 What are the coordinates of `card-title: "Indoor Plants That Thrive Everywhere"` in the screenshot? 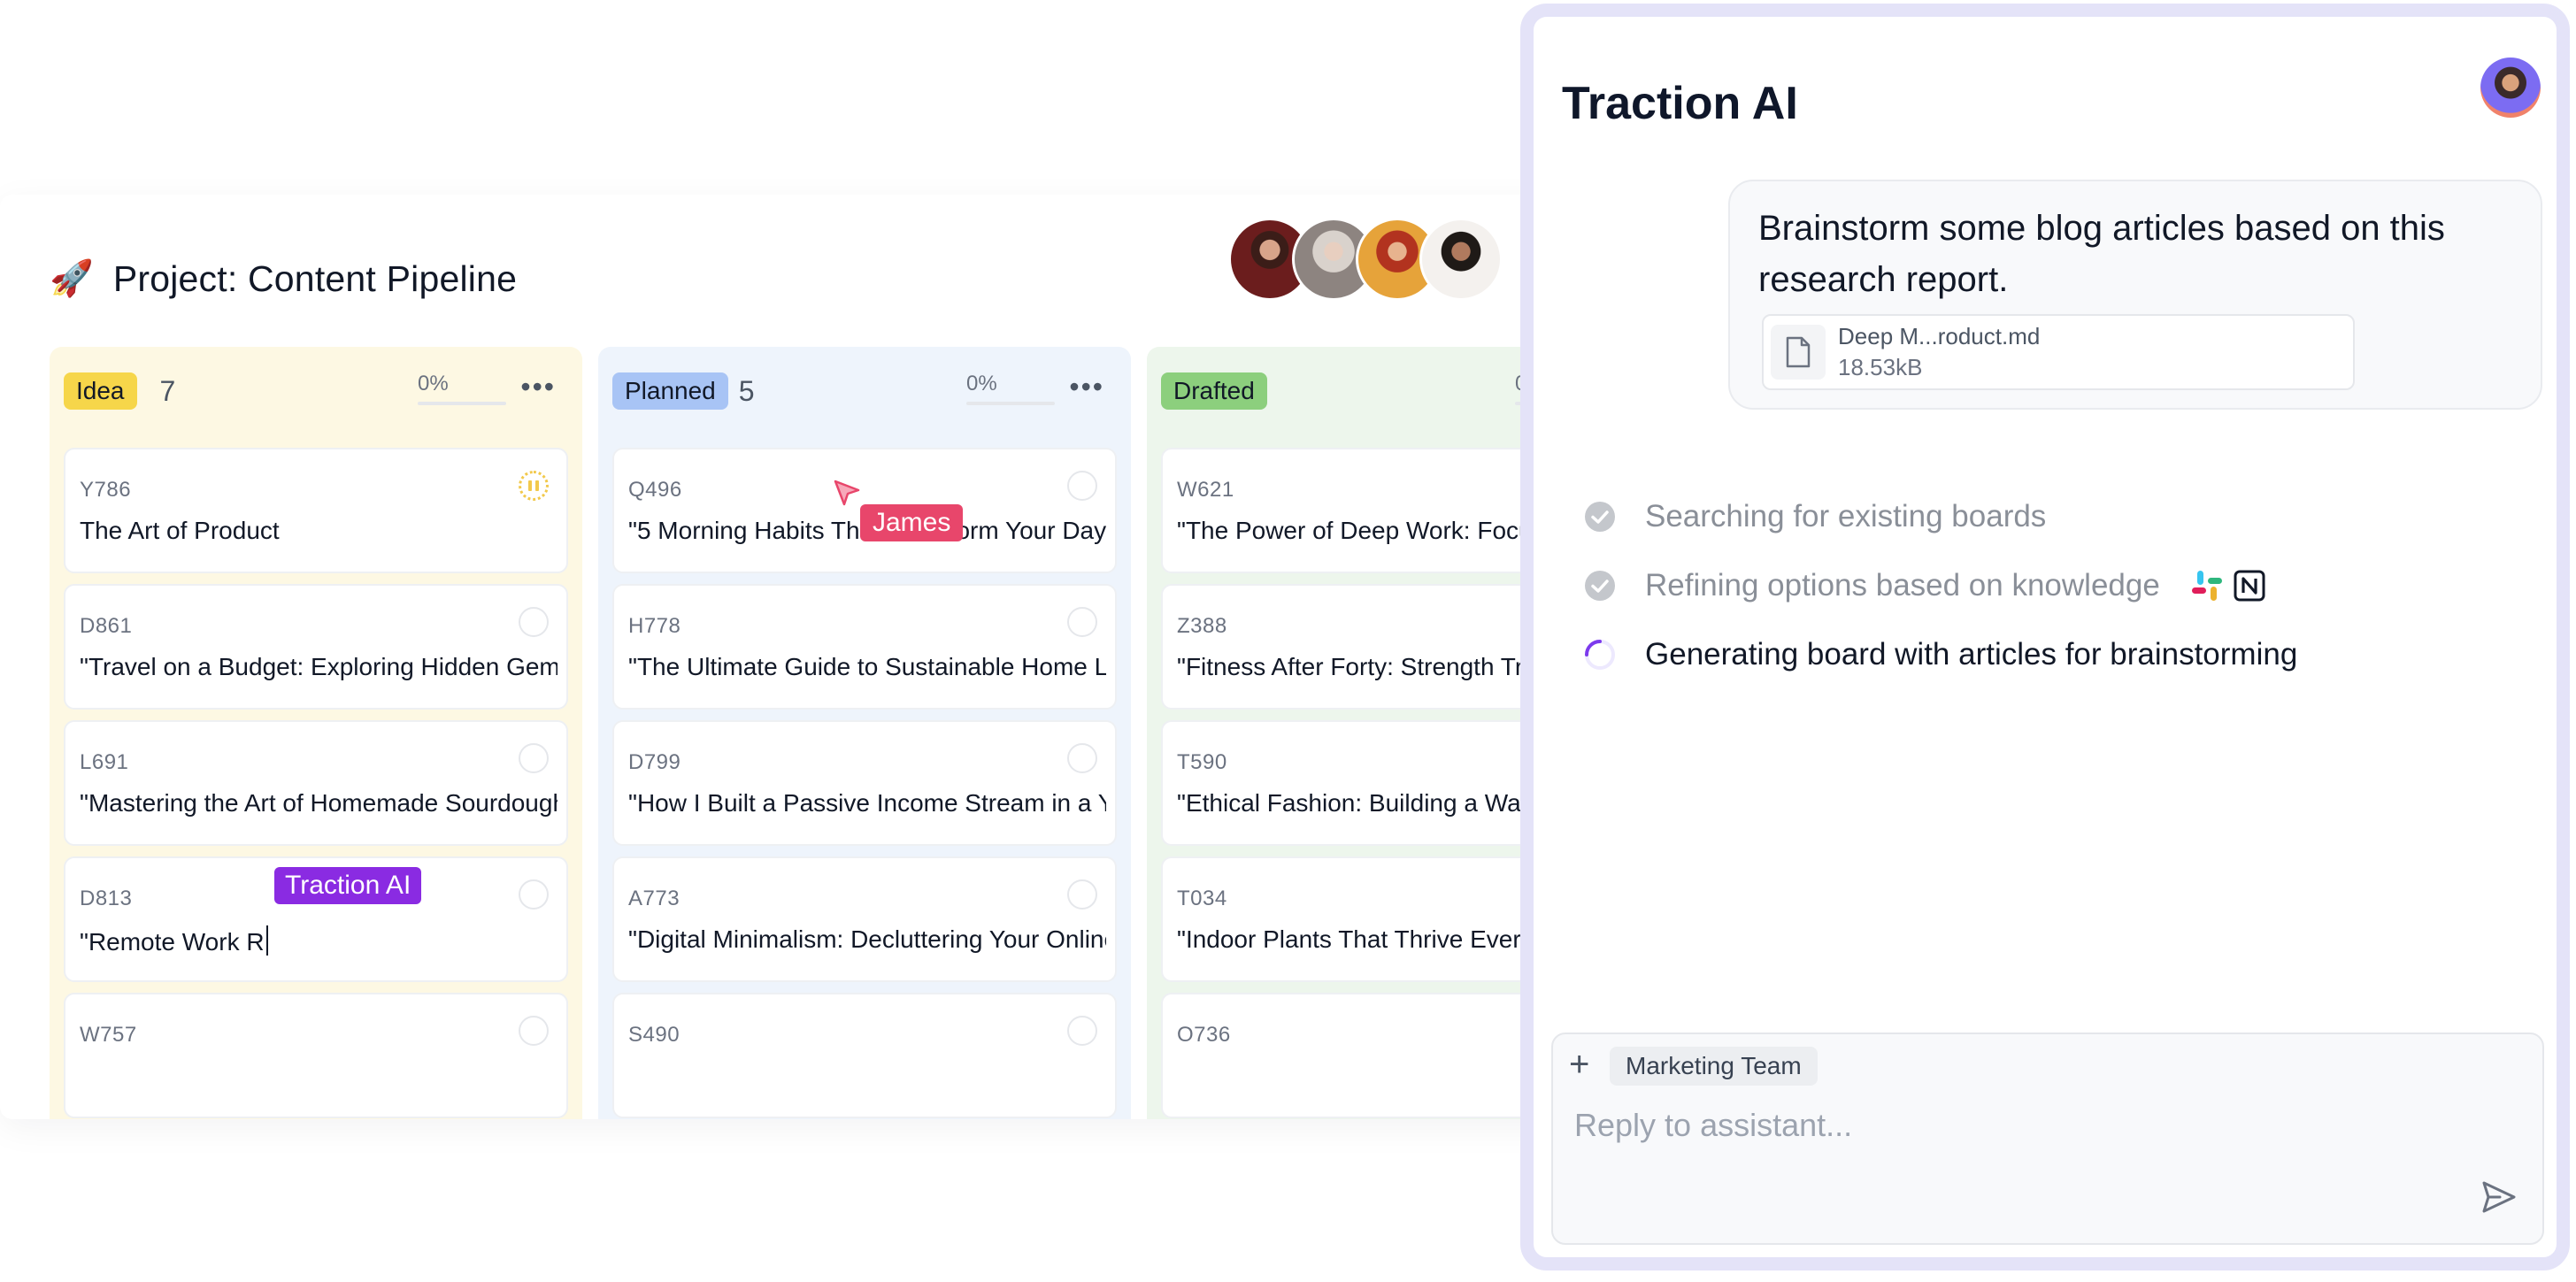 It's located at (1367, 939).